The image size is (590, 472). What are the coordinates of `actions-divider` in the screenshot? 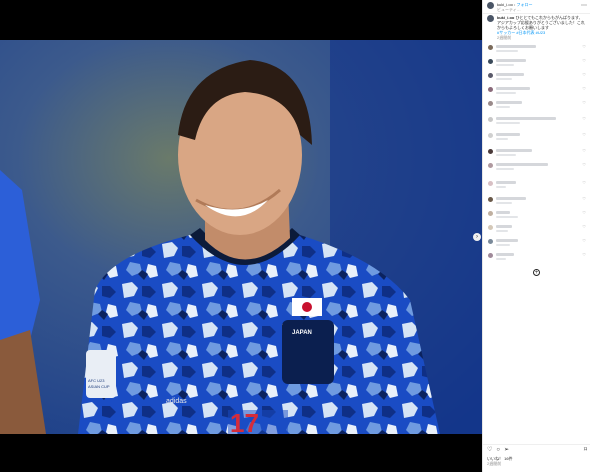 It's located at (536, 444).